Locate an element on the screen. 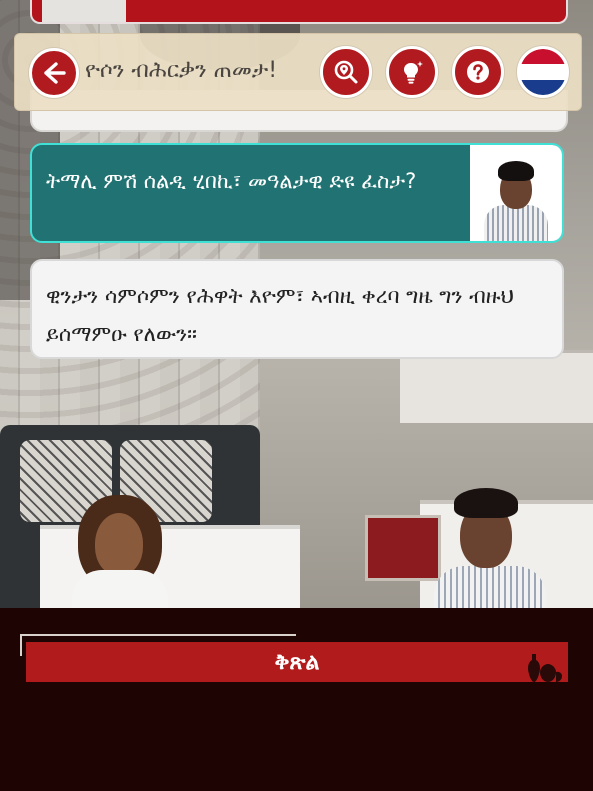 The height and width of the screenshot is (791, 593). header-toolbar: ዮሶን ብሕርቃን ጠመታ! is located at coordinates (298, 72).